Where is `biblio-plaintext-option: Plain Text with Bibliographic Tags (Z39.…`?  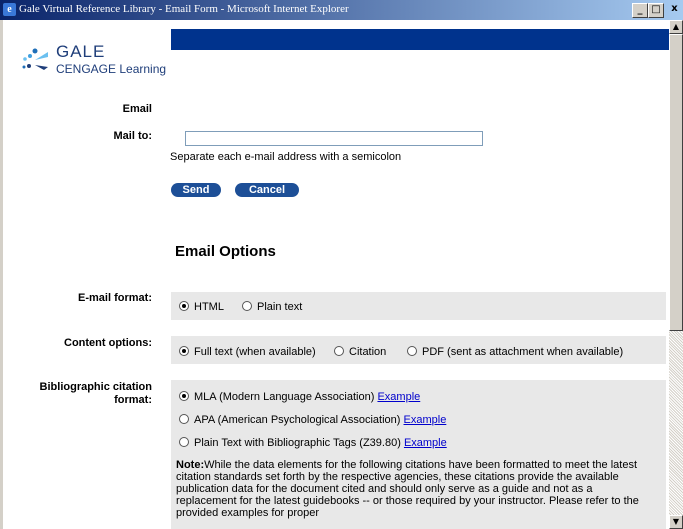 biblio-plaintext-option: Plain Text with Bibliographic Tags (Z39.… is located at coordinates (313, 443).